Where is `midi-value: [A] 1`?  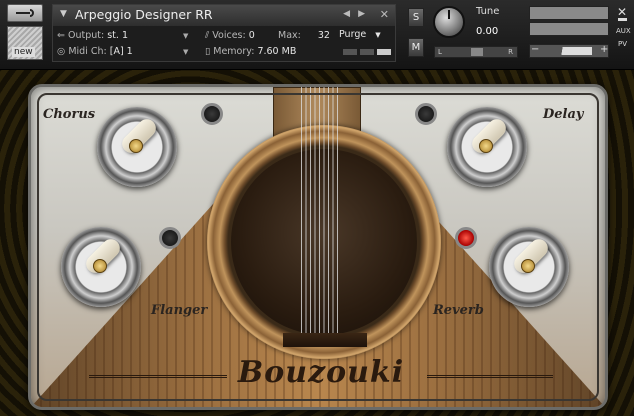
midi-value: [A] 1 is located at coordinates (121, 51).